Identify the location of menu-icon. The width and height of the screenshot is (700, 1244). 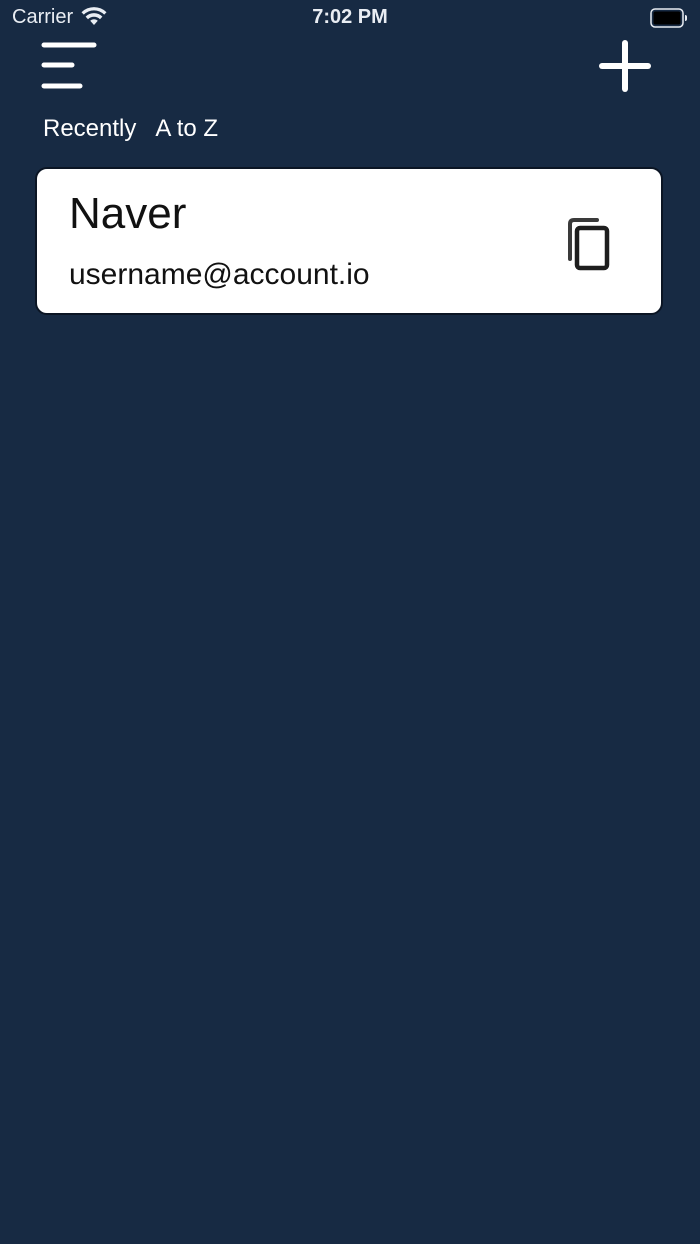
(70, 66).